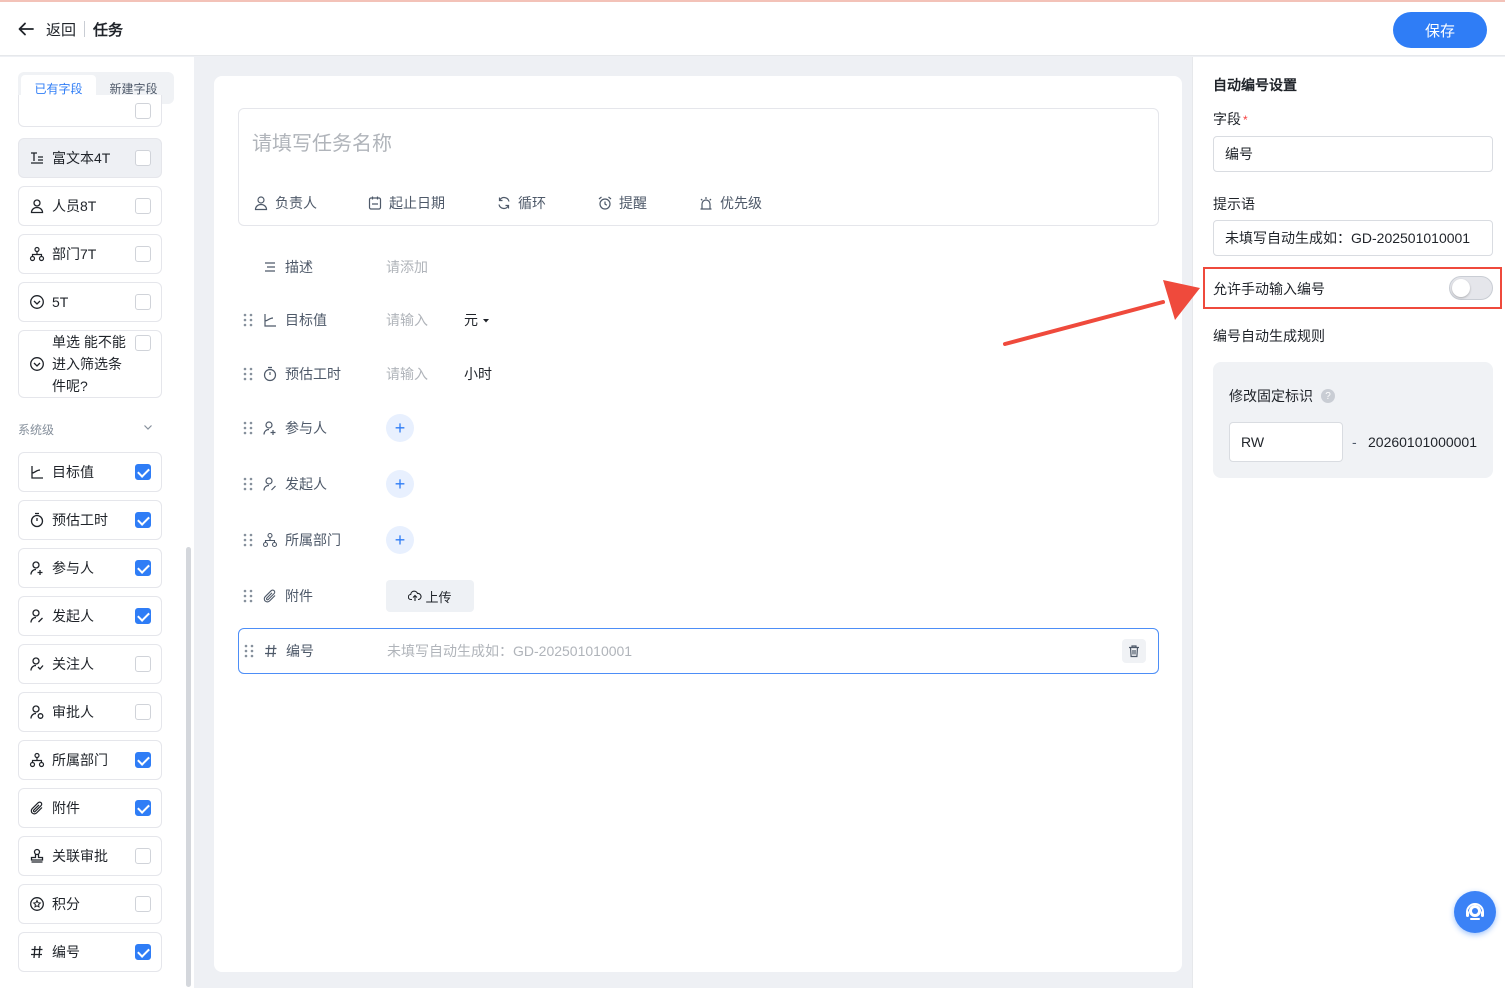 Image resolution: width=1505 pixels, height=988 pixels. I want to click on number-rule-box: 修改固定标识 ? RW - 20260101000001, so click(1353, 420).